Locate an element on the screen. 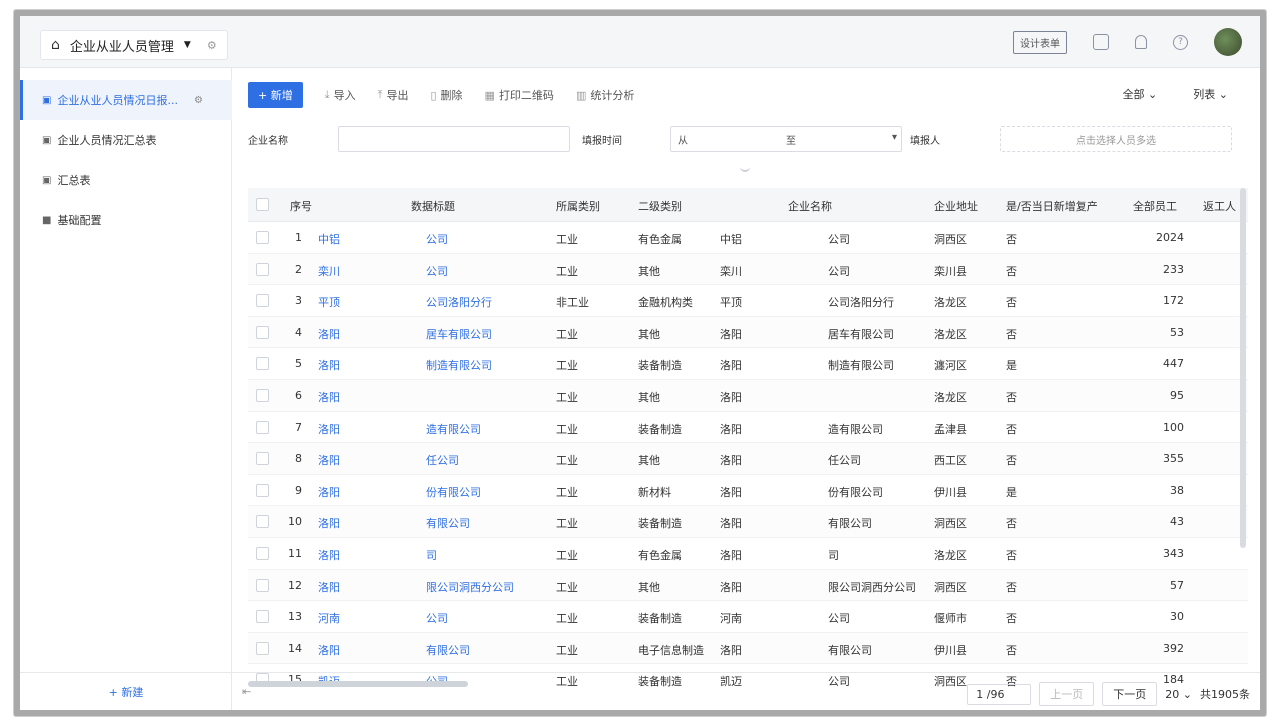 This screenshot has height=727, width=1280. chevron-down-icon: ▾ is located at coordinates (894, 137).